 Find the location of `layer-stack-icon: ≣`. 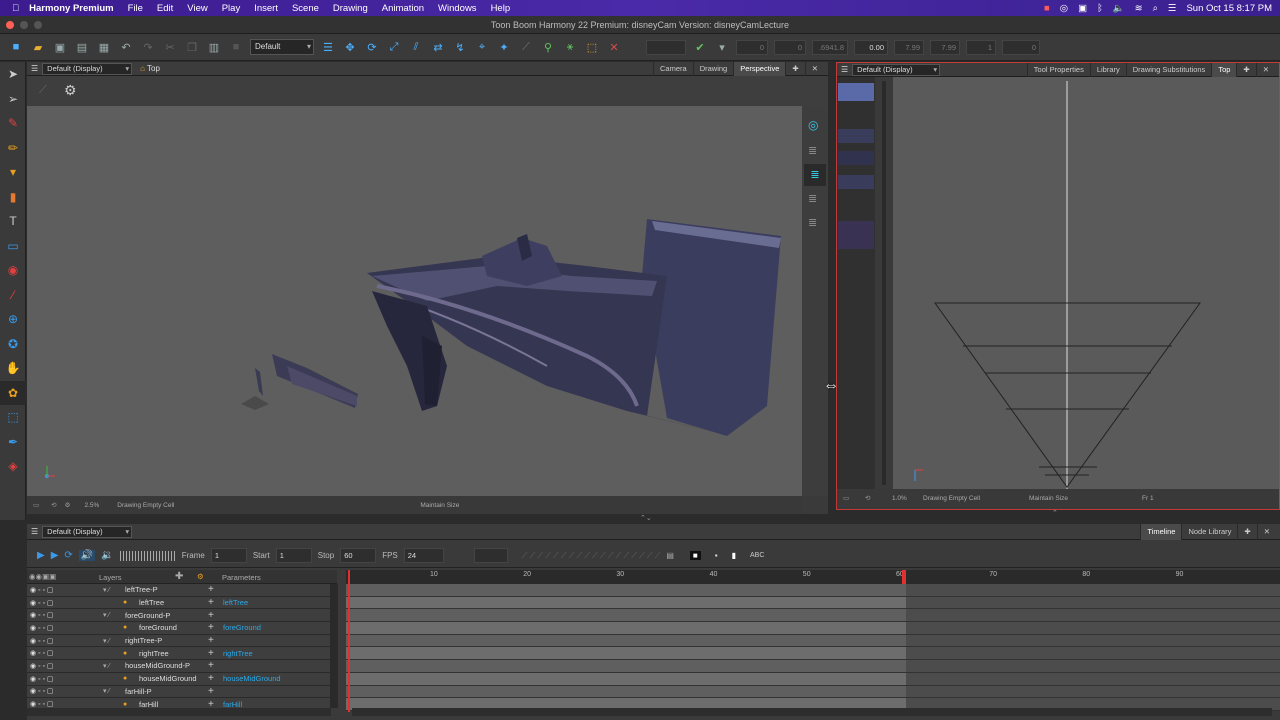

layer-stack-icon: ≣ is located at coordinates (812, 150).